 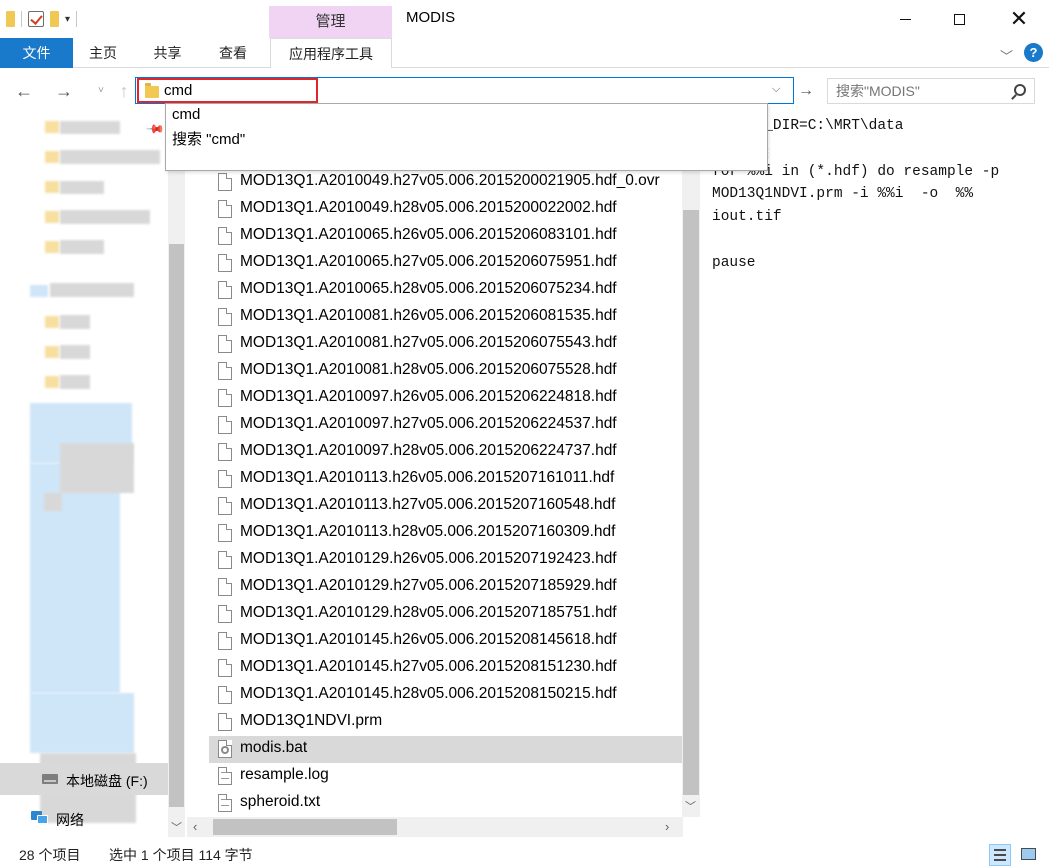 I want to click on address-bar, so click(x=464, y=90).